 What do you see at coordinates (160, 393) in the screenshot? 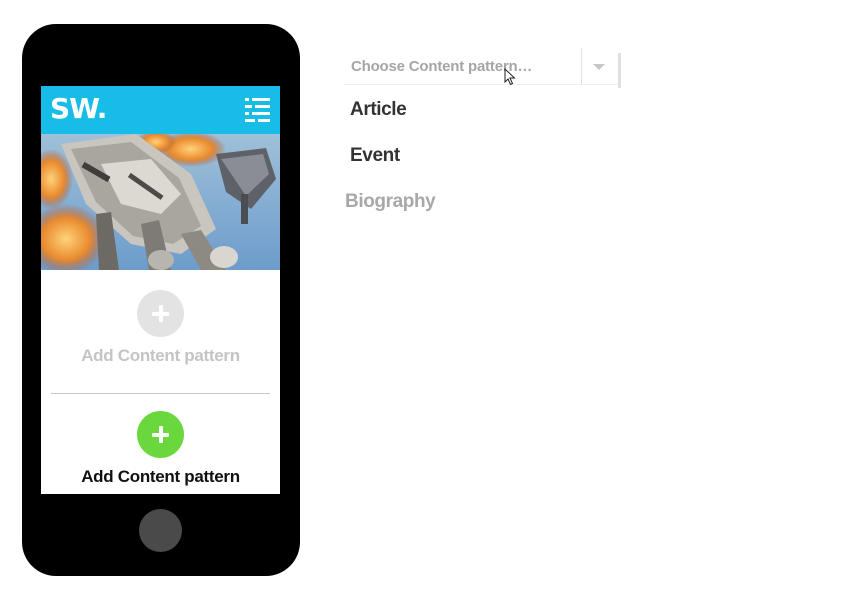
I see `divider` at bounding box center [160, 393].